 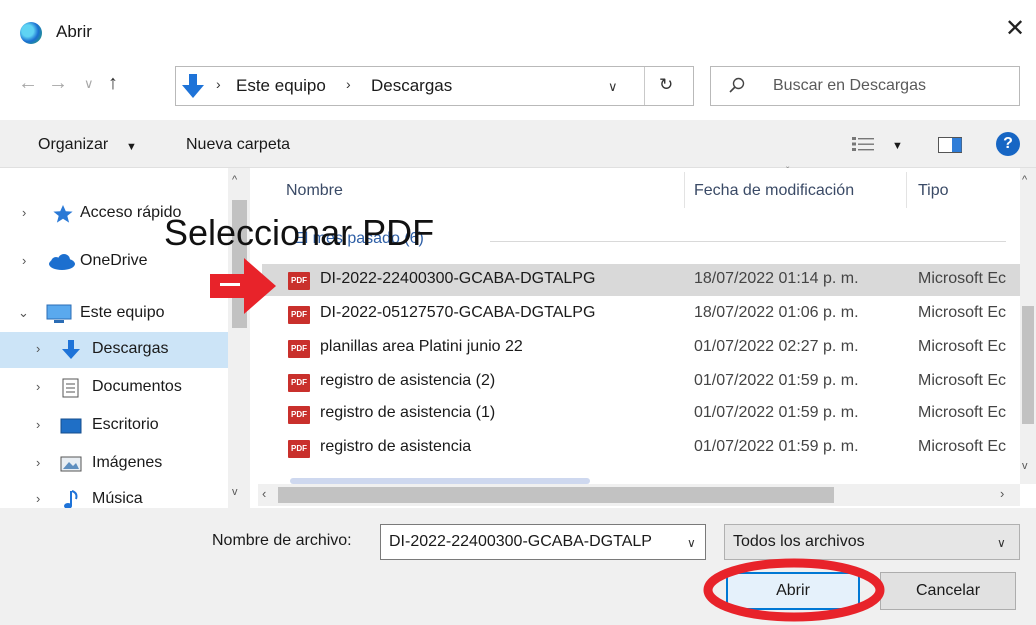 I want to click on recent-locations-chevron-icon: ∨, so click(x=89, y=84).